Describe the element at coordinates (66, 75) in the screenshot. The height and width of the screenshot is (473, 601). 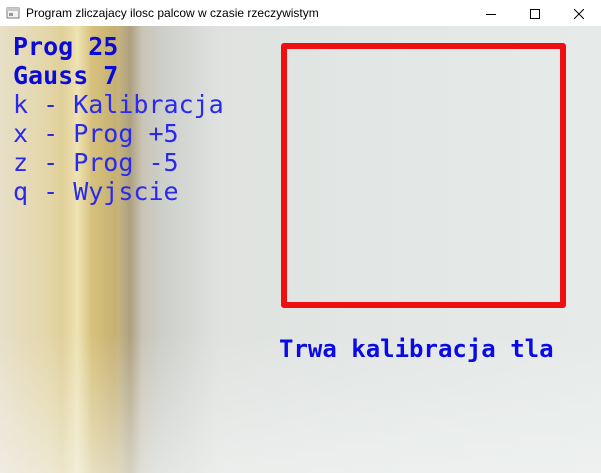
I see `gauss-label: Gauss 7` at that location.